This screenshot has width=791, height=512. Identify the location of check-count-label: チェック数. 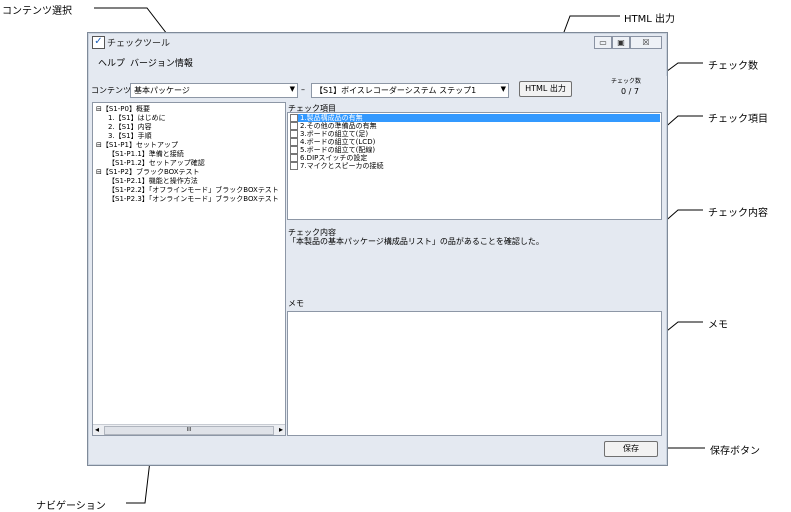
(626, 81).